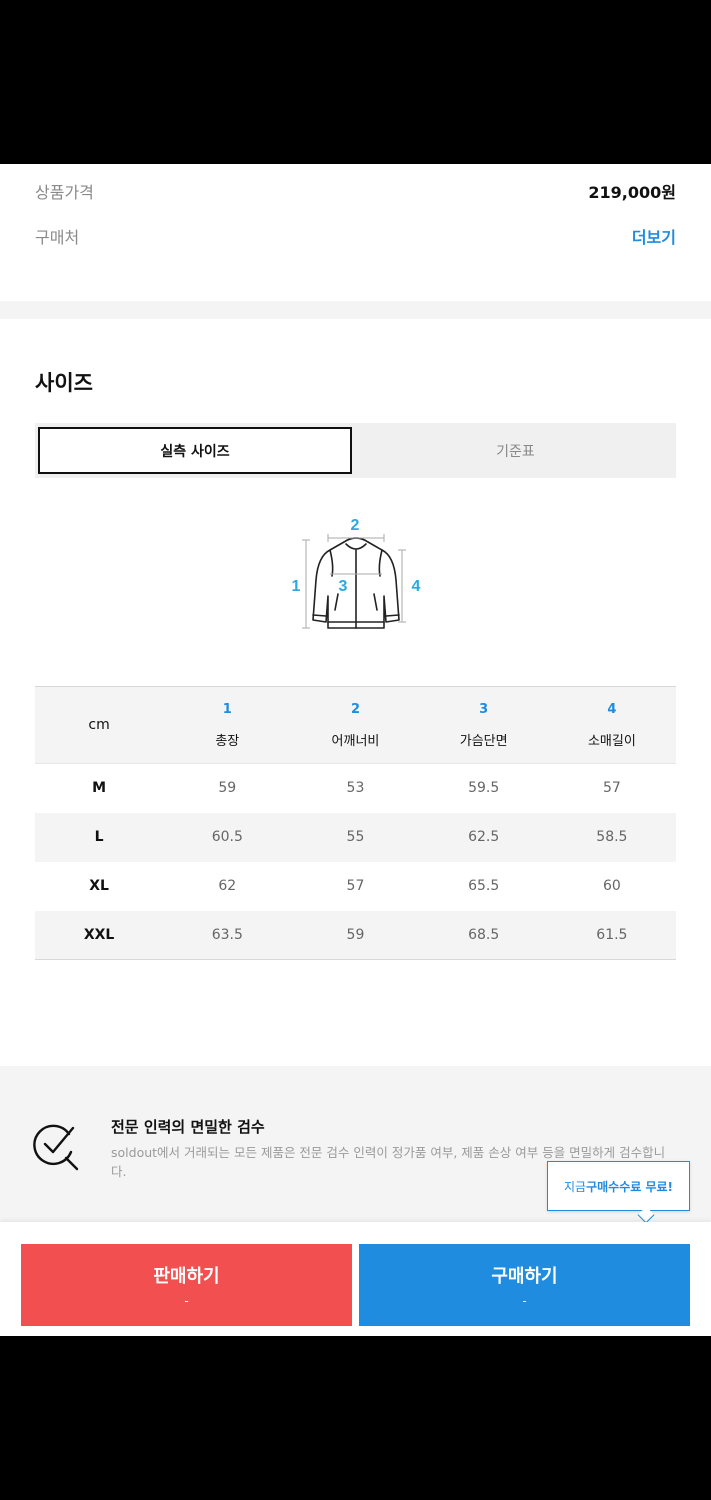  I want to click on table-cell: 55, so click(355, 837).